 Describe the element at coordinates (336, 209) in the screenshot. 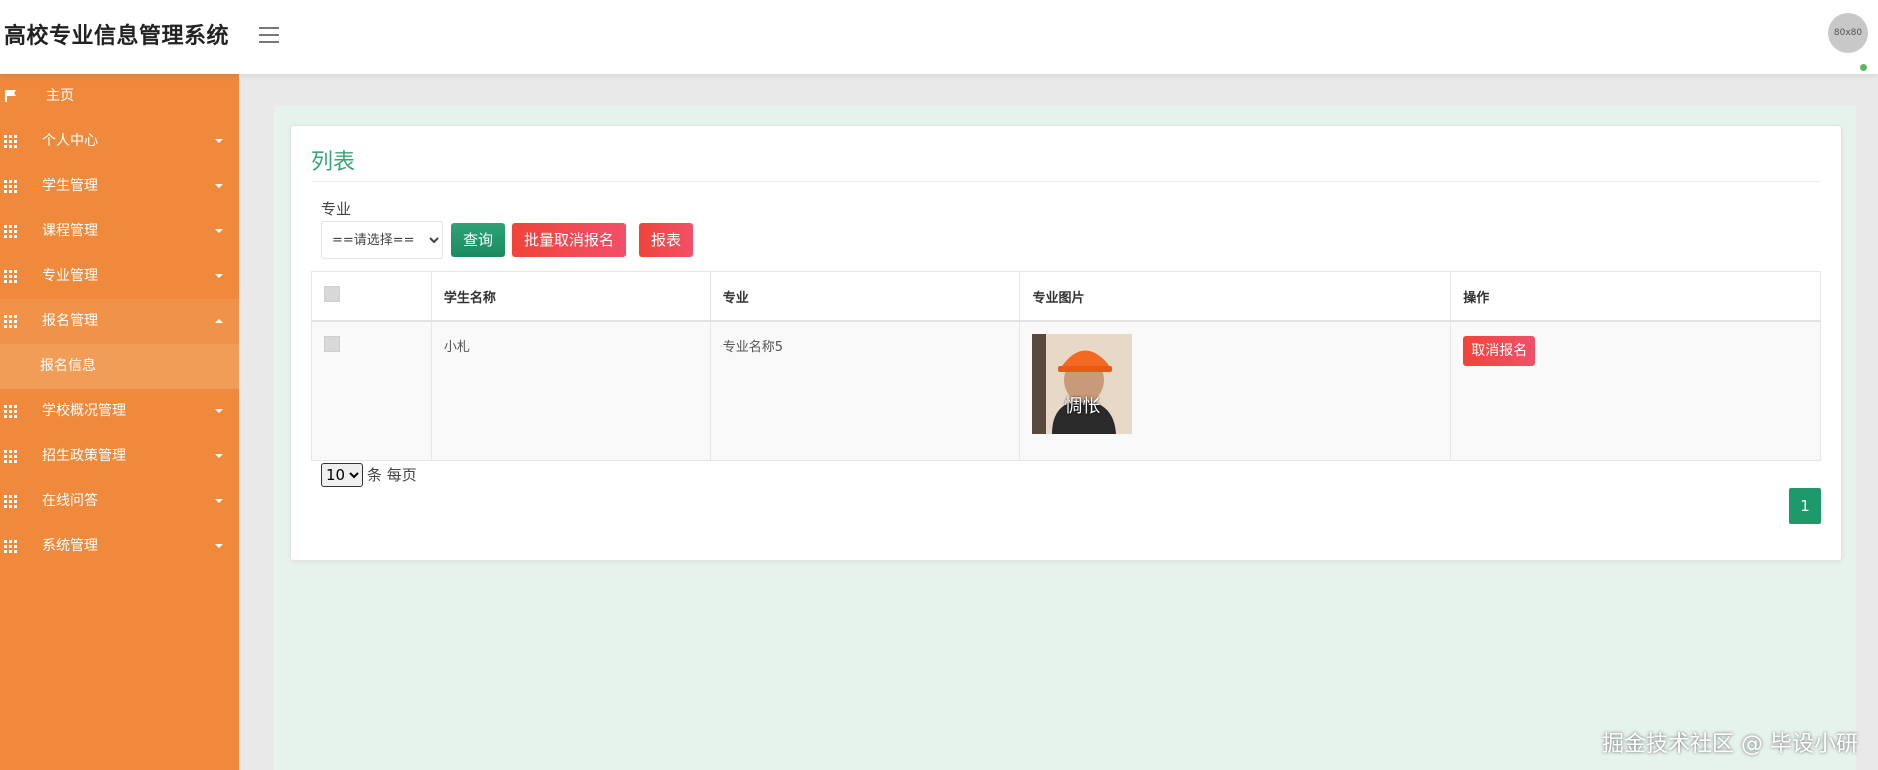

I see `filter-label-major: 专业` at that location.